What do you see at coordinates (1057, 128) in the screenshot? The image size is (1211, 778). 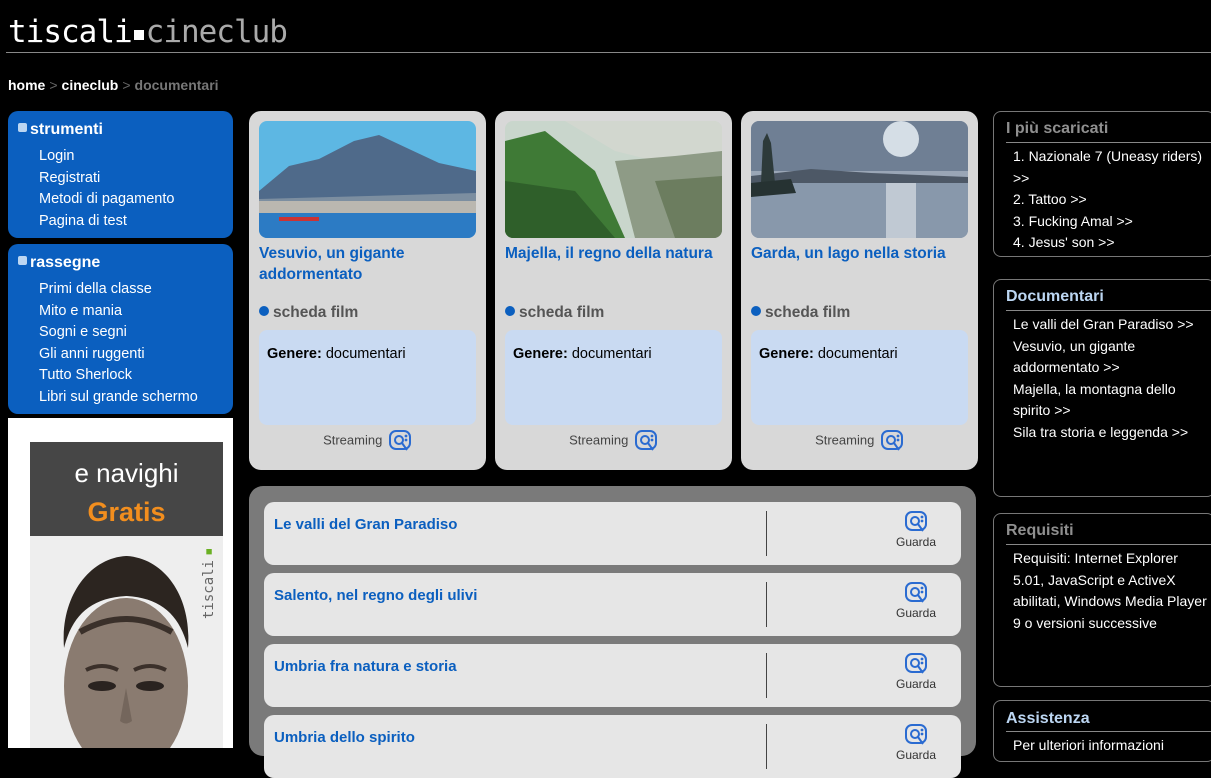 I see `most-downloaded-heading: I più scaricati` at bounding box center [1057, 128].